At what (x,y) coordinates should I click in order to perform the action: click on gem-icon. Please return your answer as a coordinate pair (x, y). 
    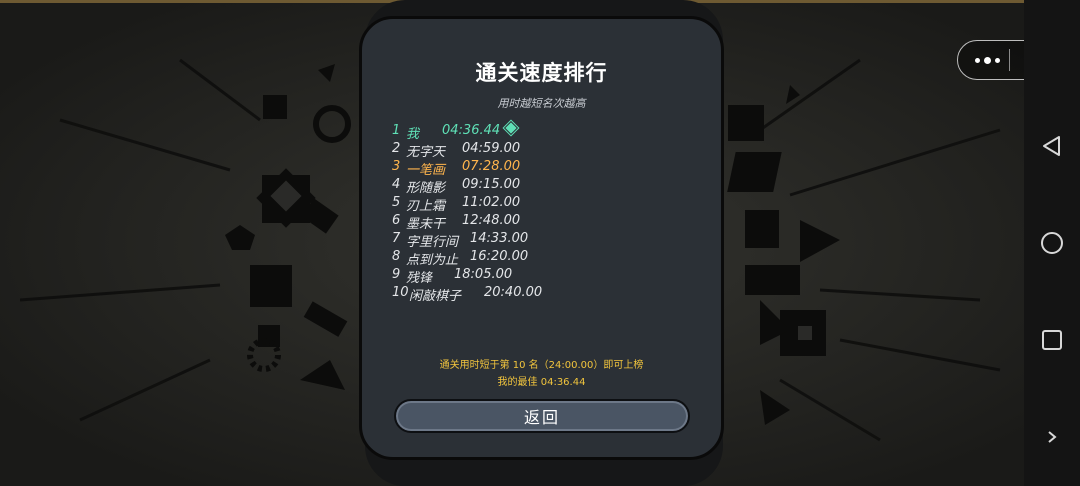
    Looking at the image, I should click on (511, 128).